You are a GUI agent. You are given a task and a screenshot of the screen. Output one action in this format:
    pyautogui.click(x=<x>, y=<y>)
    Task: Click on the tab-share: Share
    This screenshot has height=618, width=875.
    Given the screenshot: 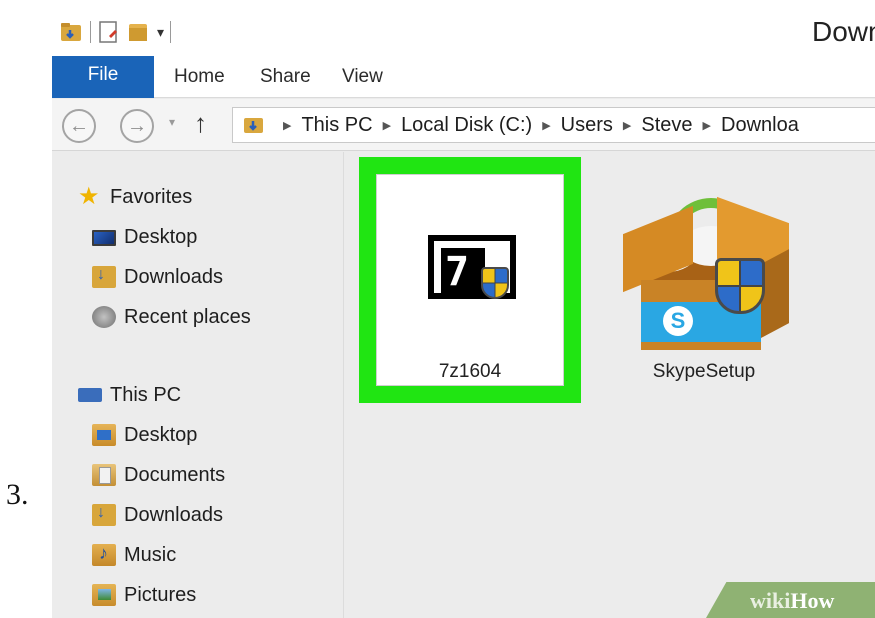 What is the action you would take?
    pyautogui.click(x=285, y=77)
    